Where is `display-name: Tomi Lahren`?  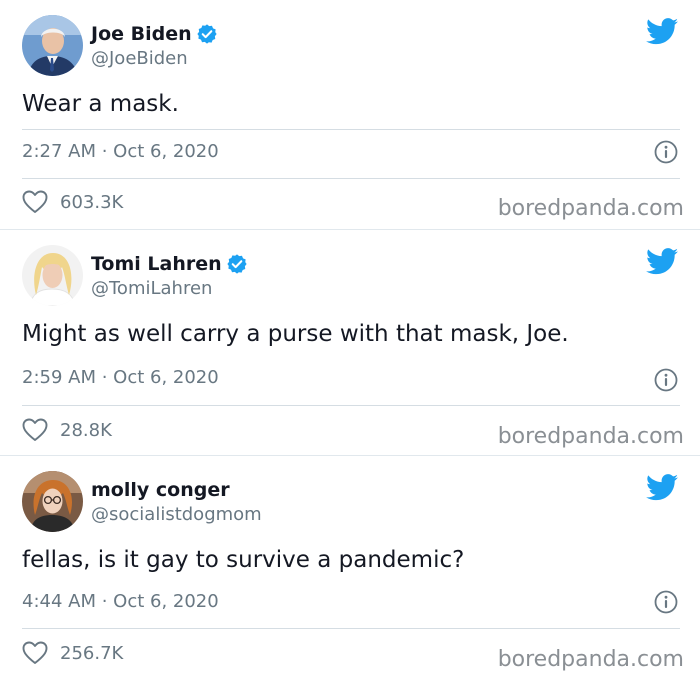
display-name: Tomi Lahren is located at coordinates (156, 264).